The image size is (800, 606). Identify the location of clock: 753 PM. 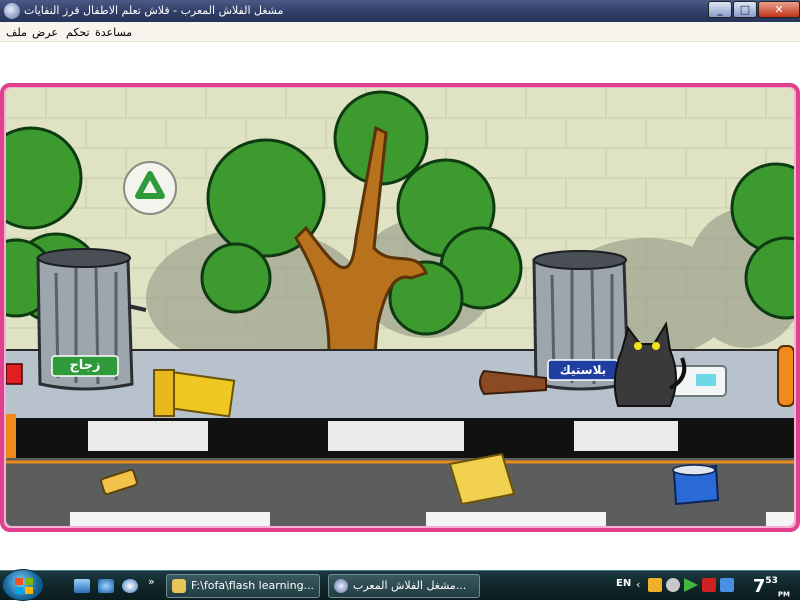
(771, 587).